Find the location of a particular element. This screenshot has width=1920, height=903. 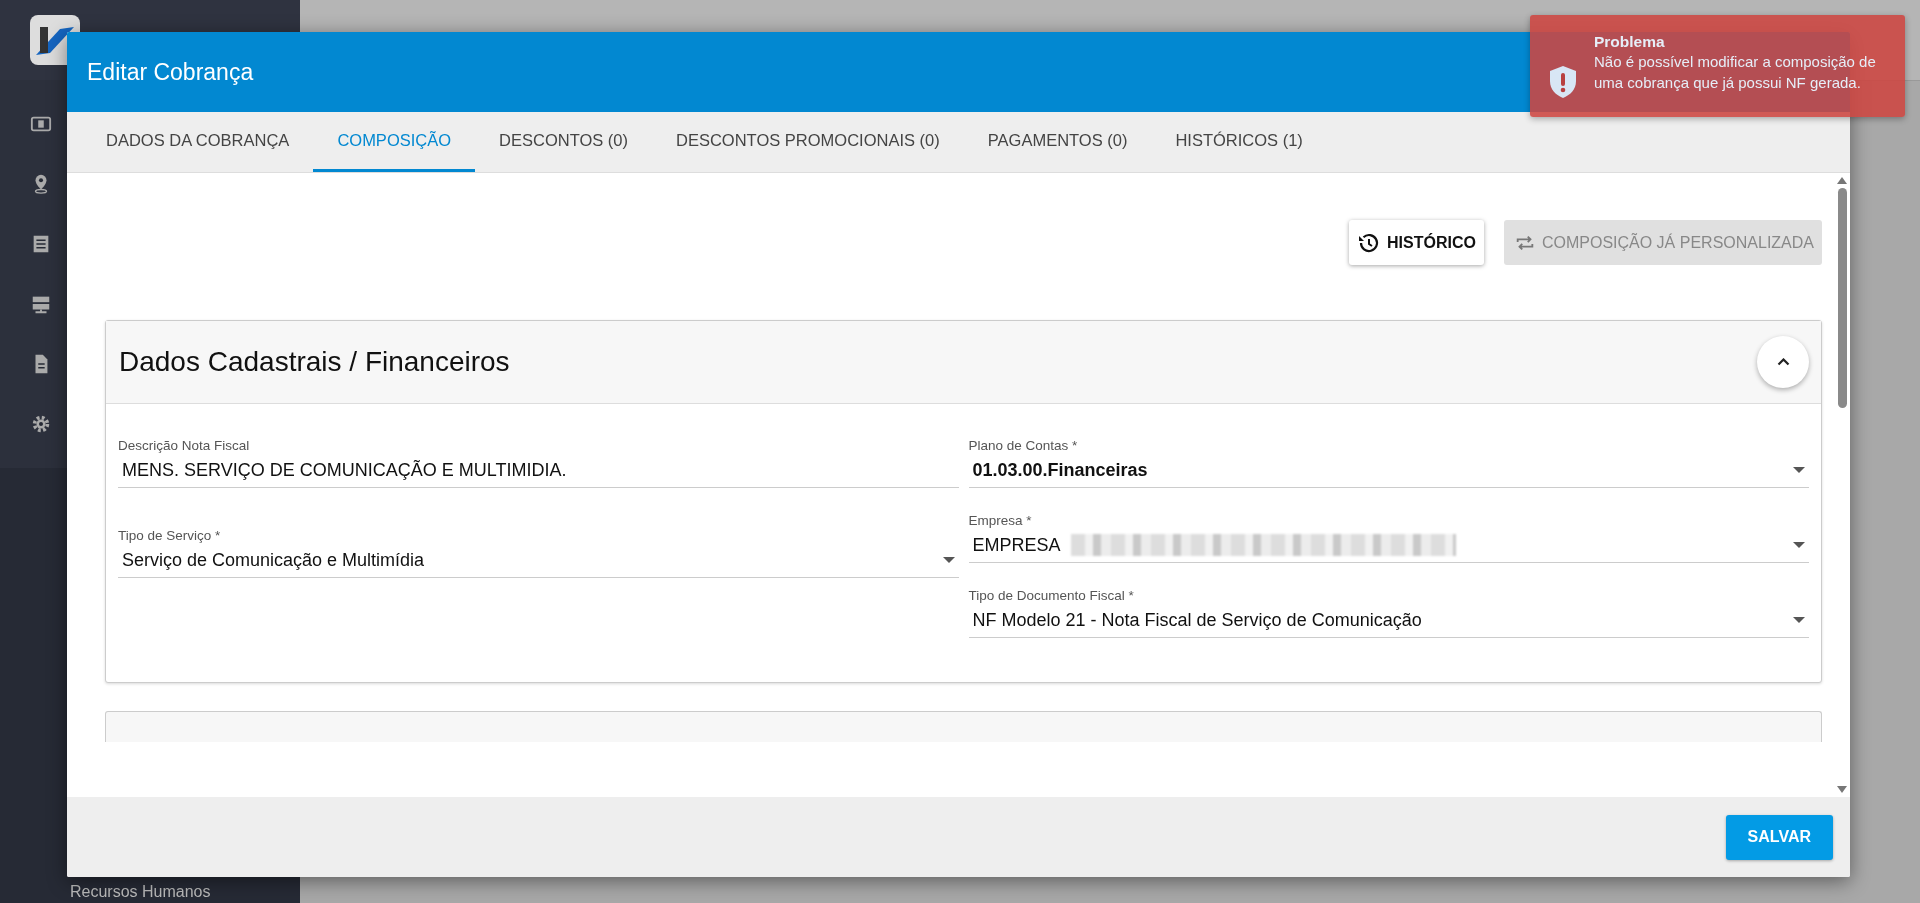

field-value: NF Modelo 21 - Nota Fiscal de Serviço de Comunicação is located at coordinates (1197, 620).